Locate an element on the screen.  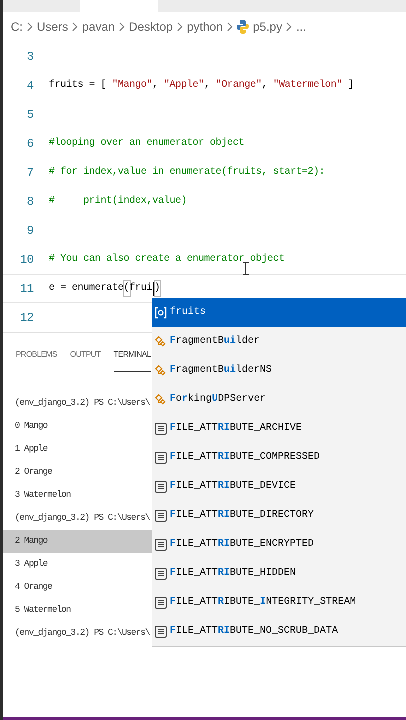
suggestion-item: FragmentBuilder is located at coordinates (279, 341).